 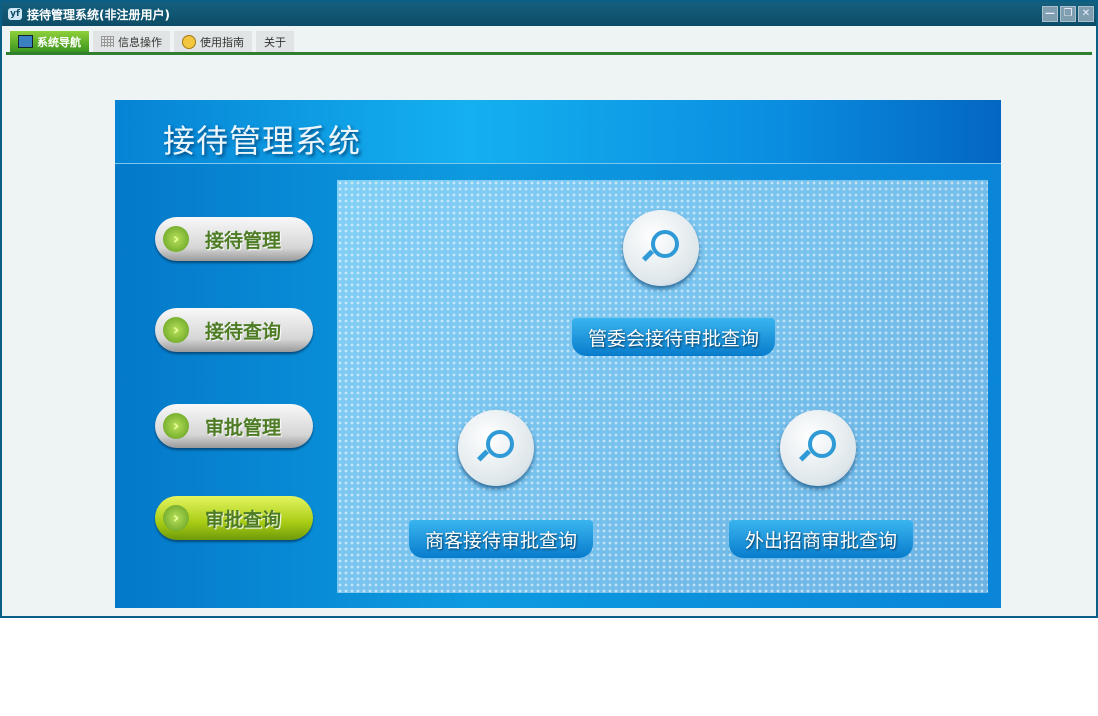 I want to click on window-title: 接待管理系统(非注册用户), so click(x=98, y=14).